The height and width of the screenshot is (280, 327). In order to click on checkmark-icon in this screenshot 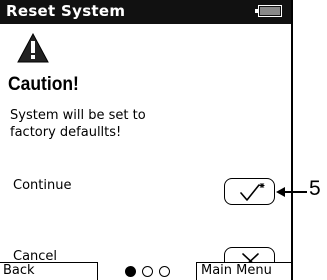, I will do `click(252, 192)`.